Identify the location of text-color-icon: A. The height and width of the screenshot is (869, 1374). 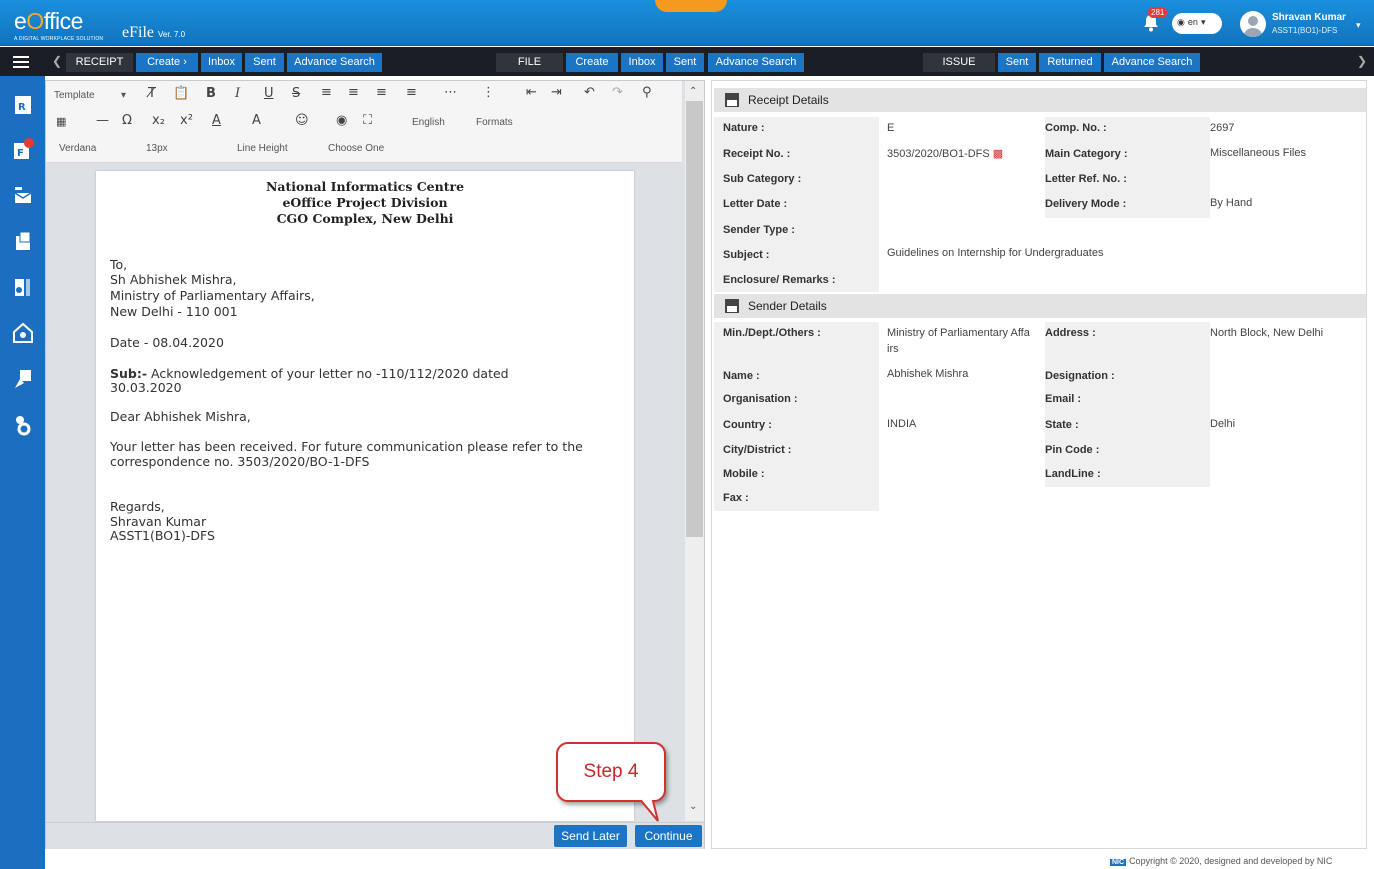
(216, 120).